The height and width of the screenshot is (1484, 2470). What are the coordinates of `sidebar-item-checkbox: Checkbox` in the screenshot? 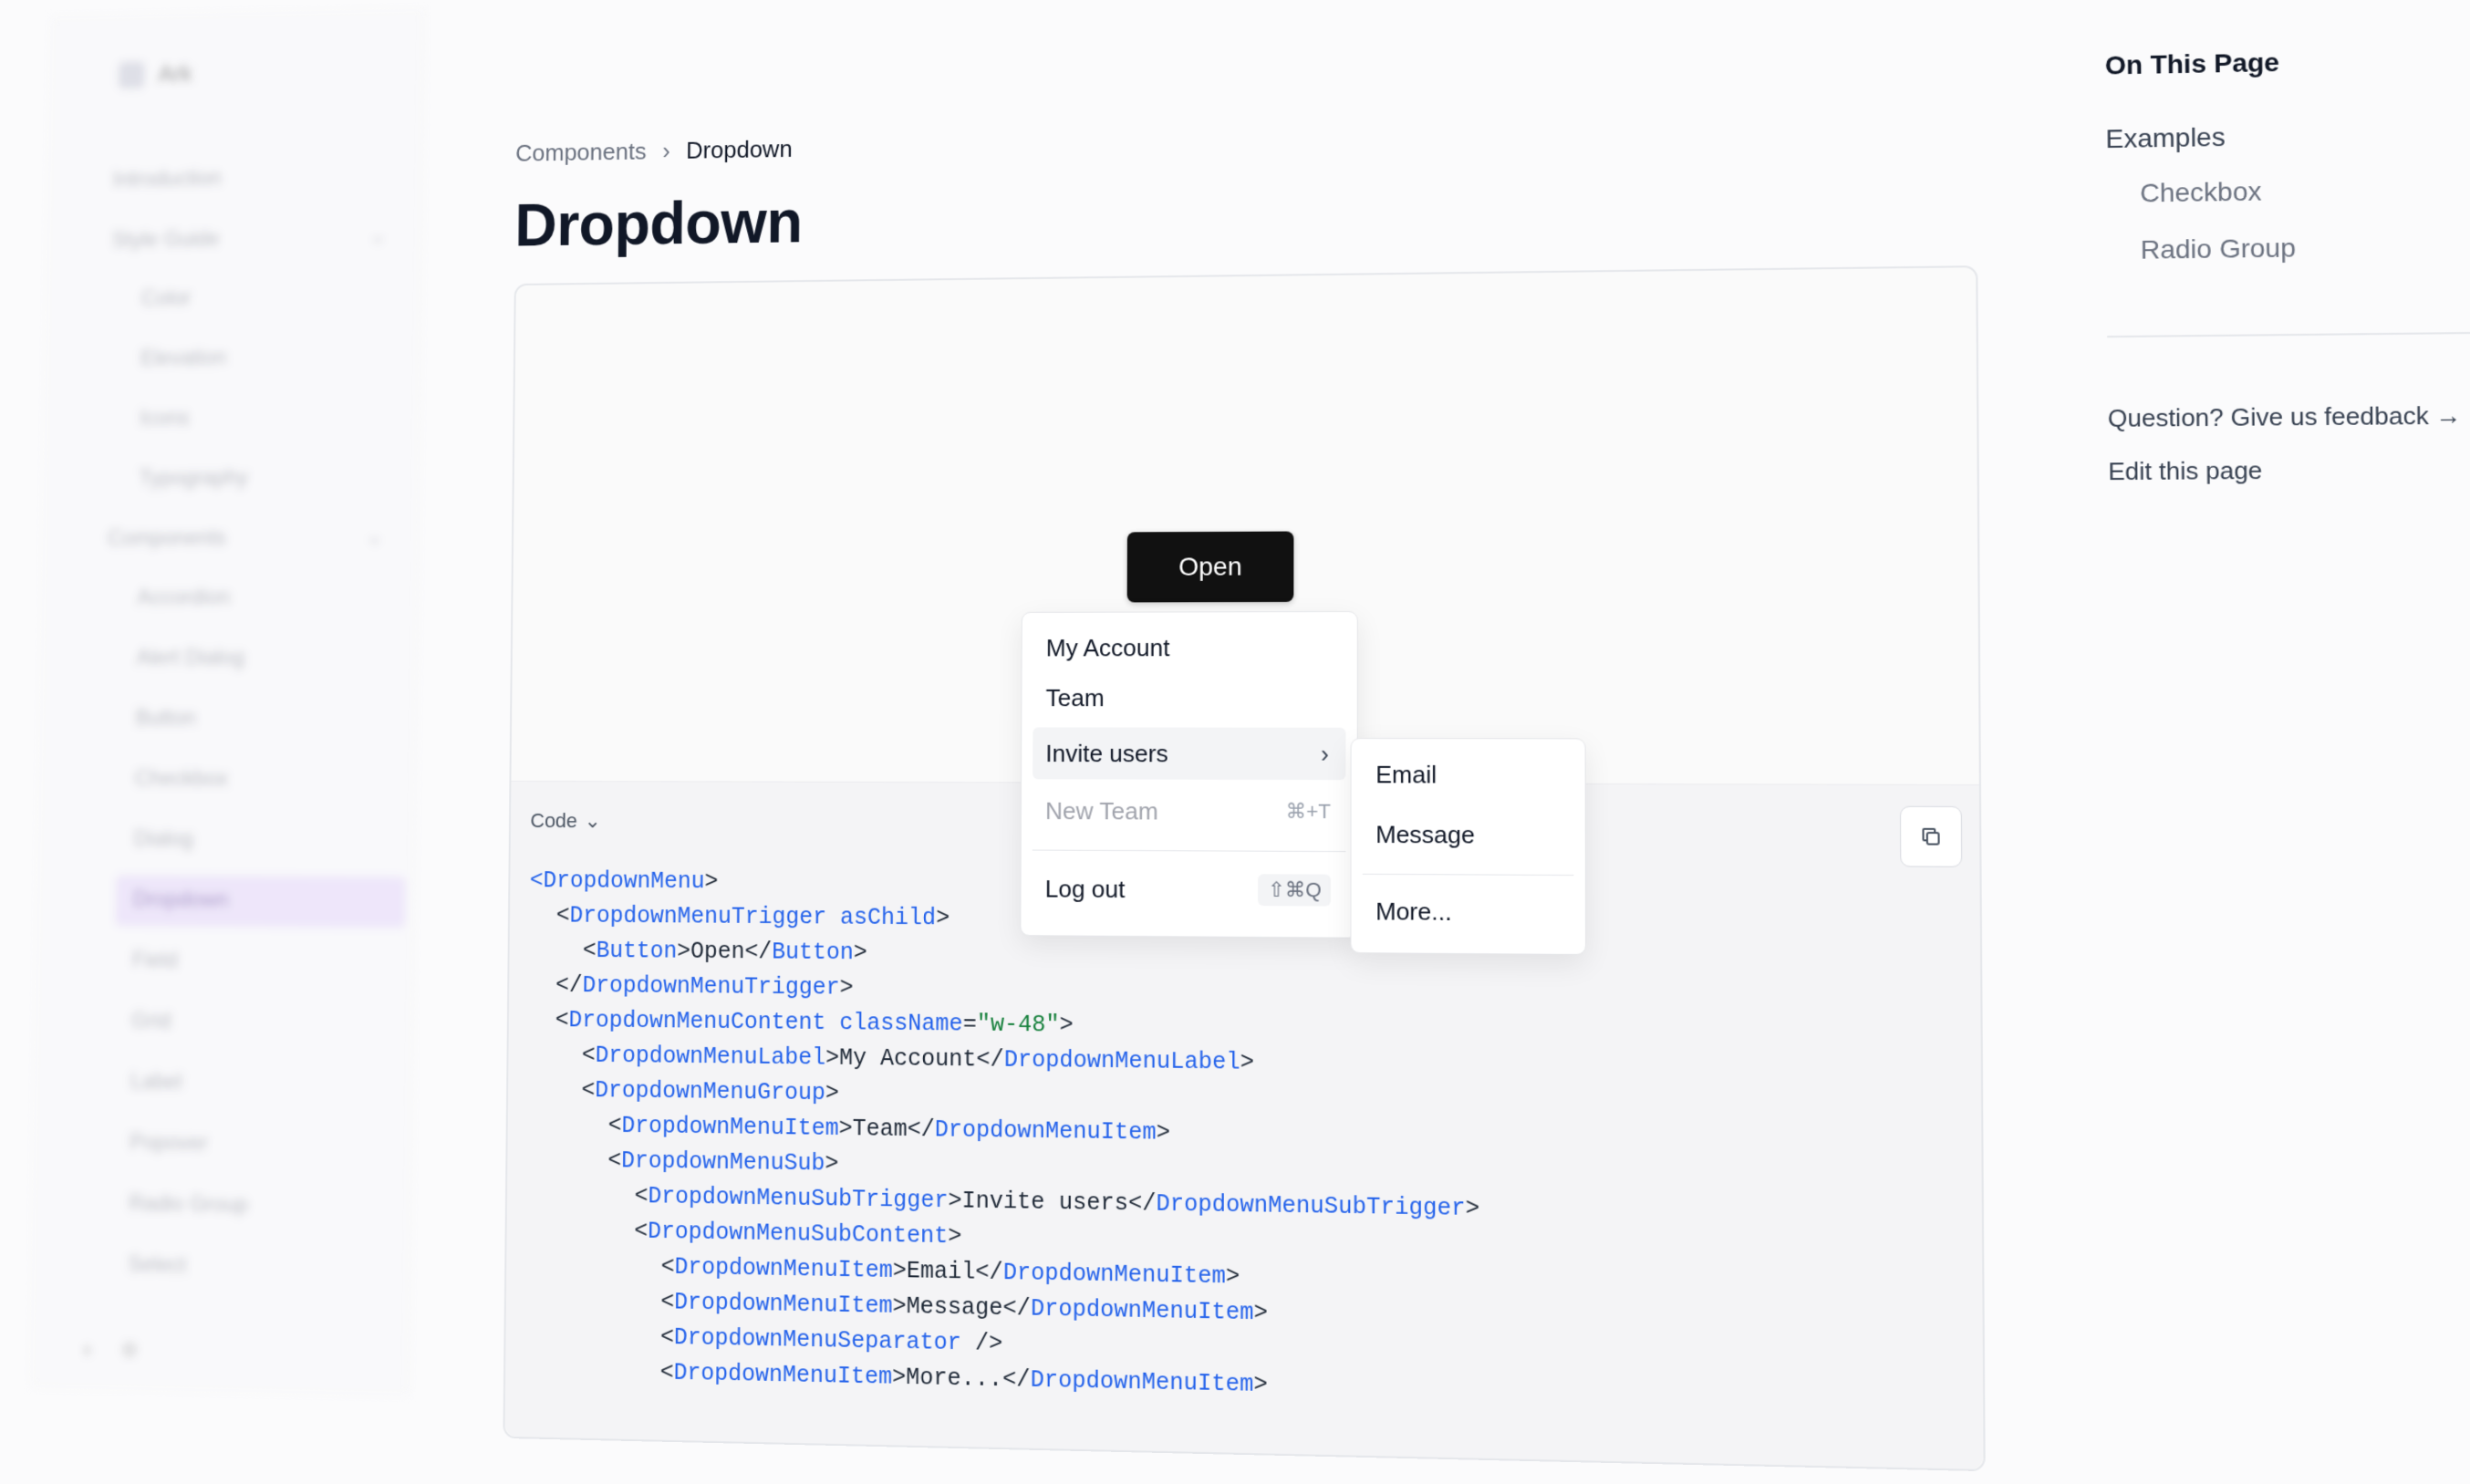 It's located at (180, 779).